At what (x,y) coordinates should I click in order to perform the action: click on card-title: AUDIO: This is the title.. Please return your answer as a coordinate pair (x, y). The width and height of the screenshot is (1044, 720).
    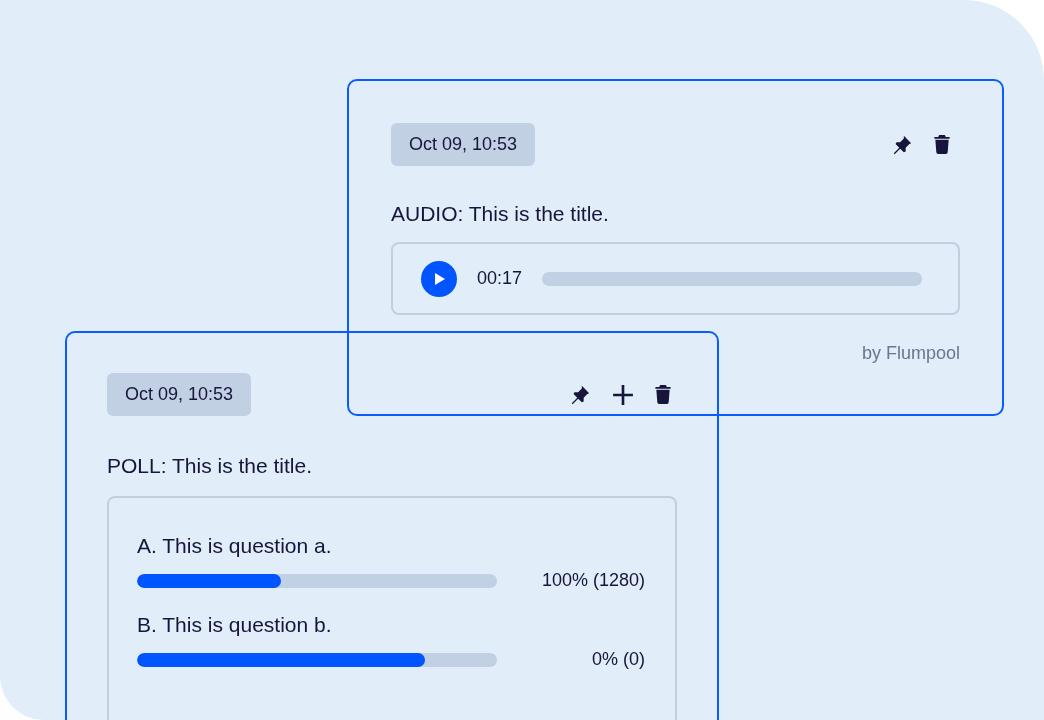
    Looking at the image, I should click on (500, 214).